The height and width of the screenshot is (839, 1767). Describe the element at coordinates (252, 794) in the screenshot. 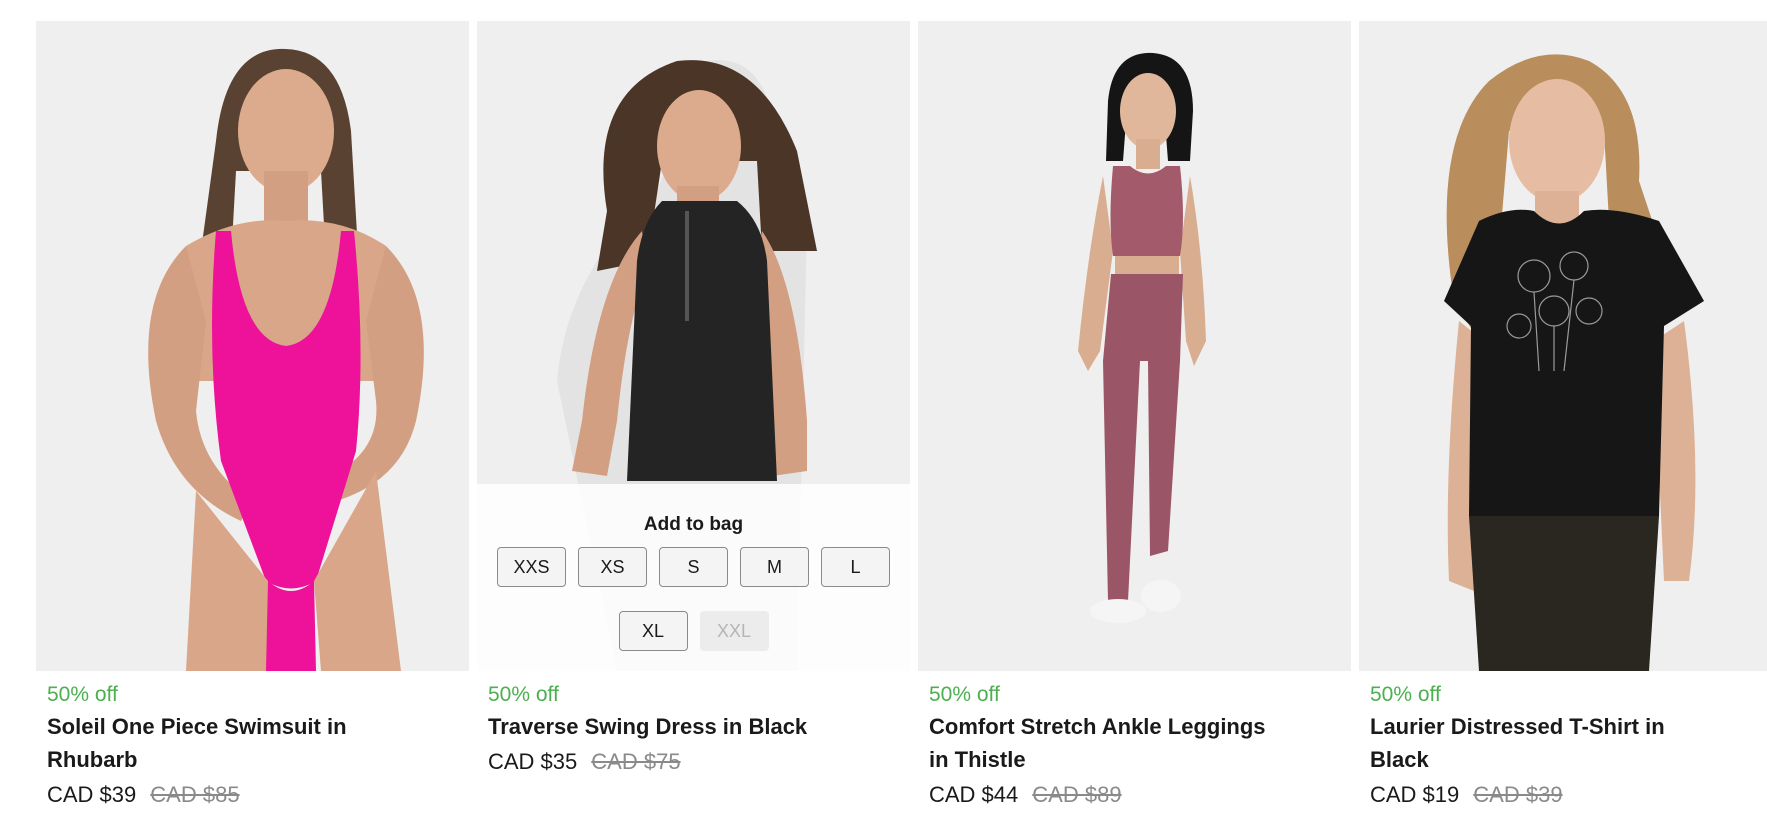

I see `price-row: CAD $39 CAD $85` at that location.